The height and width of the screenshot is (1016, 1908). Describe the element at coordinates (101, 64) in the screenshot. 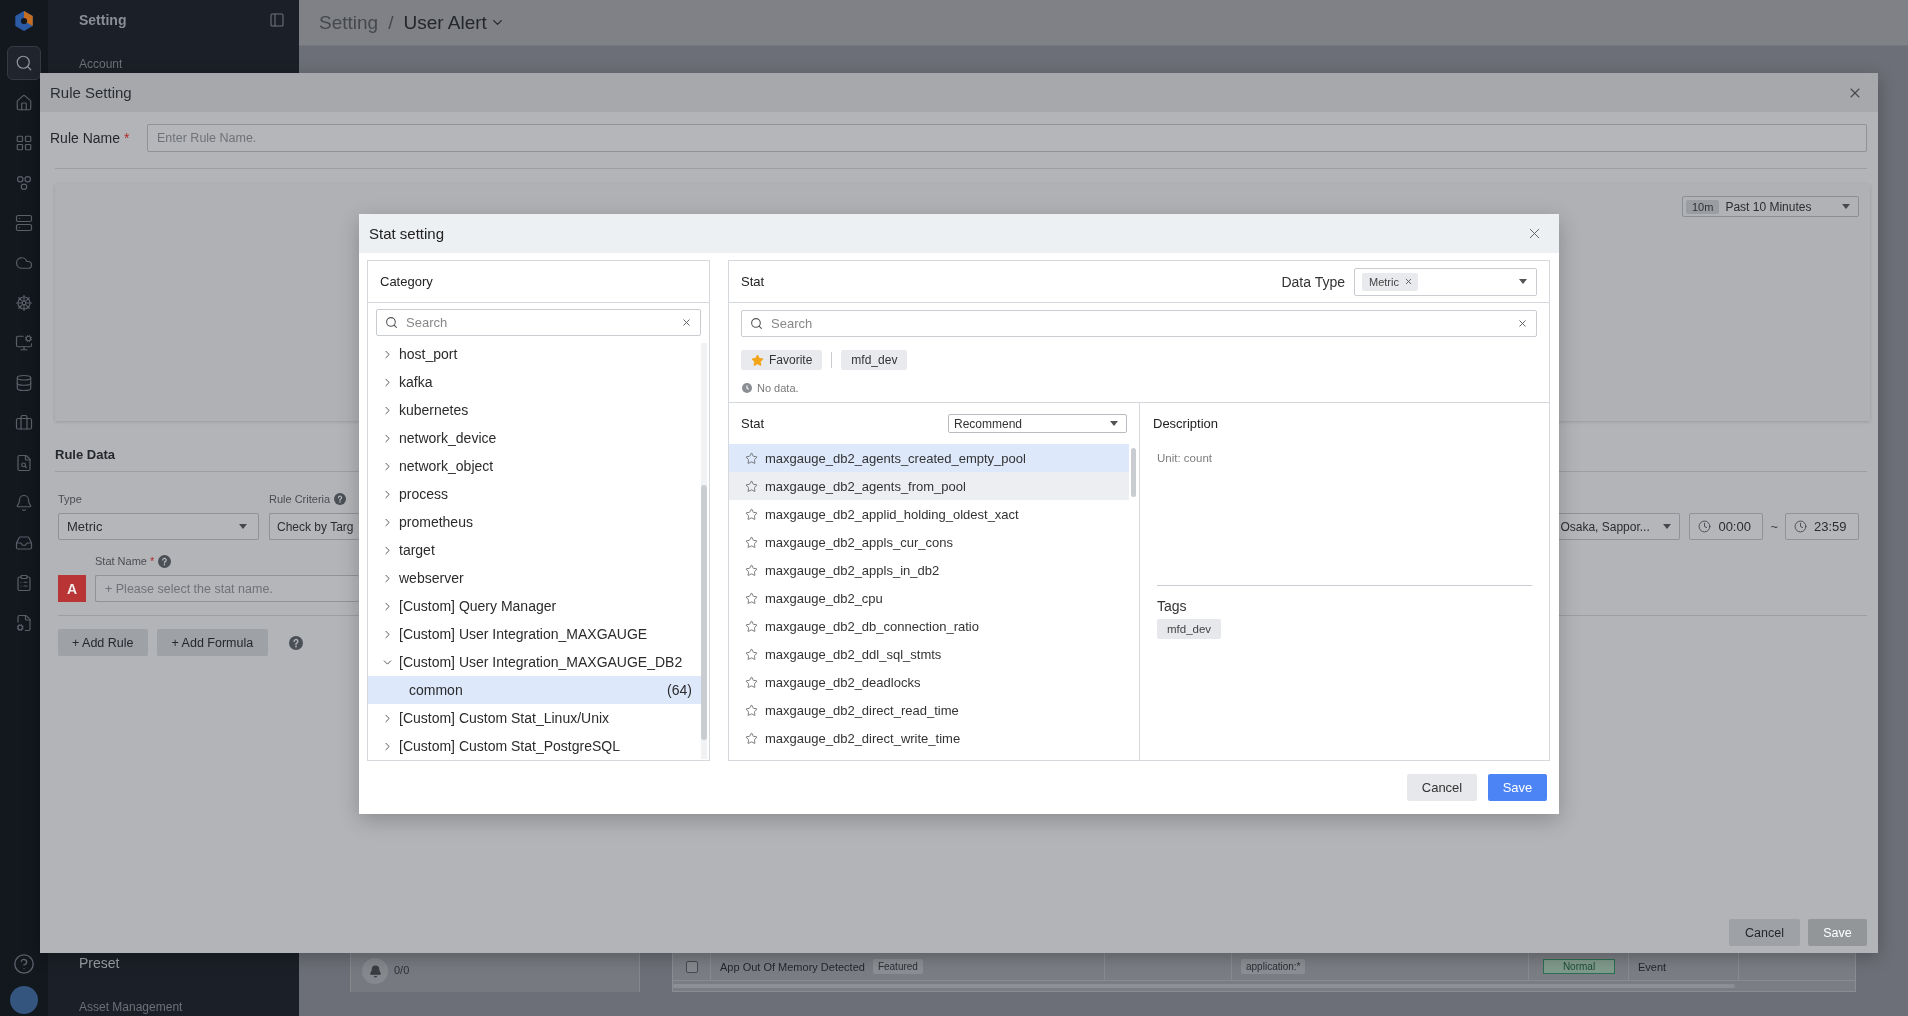

I see `sidebar-heading: Account` at that location.